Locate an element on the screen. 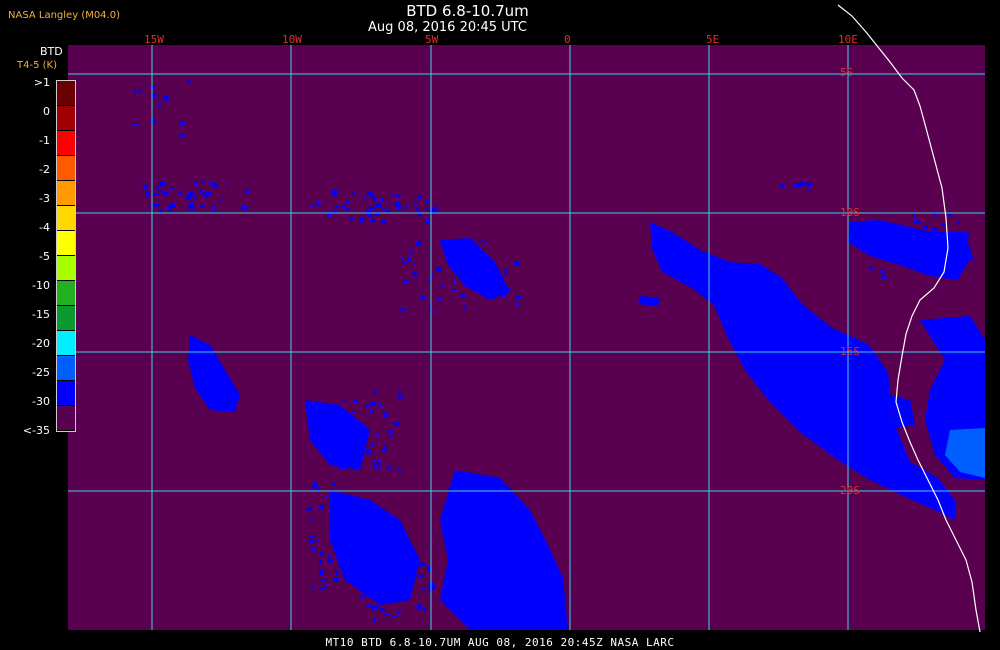  legend-tick-label: -5 is located at coordinates (44, 256).